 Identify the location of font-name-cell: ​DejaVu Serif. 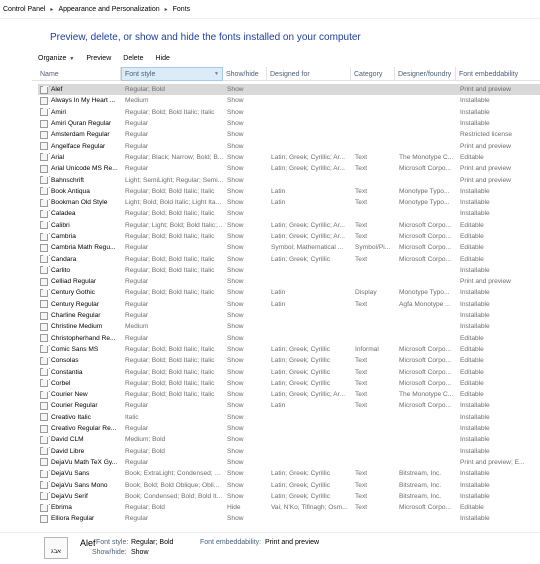
(80, 496).